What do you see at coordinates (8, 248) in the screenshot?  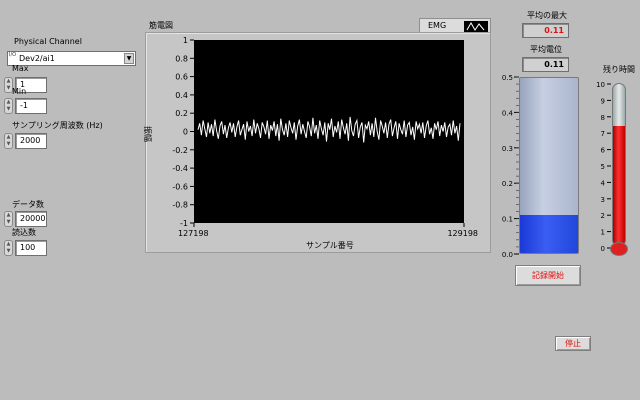 I see `read-count-increment-icon: ▲ ▼` at bounding box center [8, 248].